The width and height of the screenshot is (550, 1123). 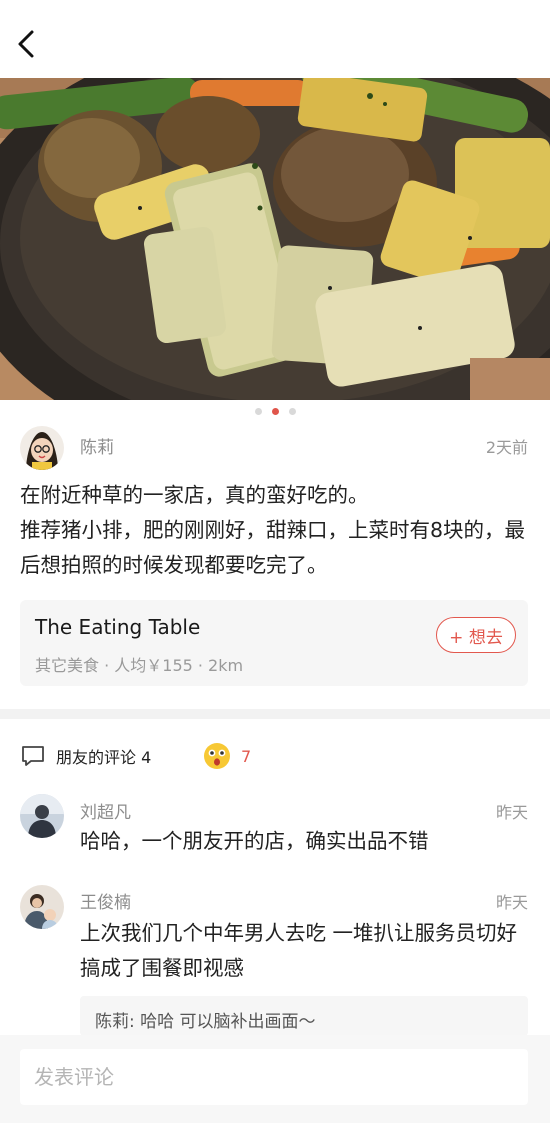 I want to click on photo-carousel-dots, so click(x=275, y=411).